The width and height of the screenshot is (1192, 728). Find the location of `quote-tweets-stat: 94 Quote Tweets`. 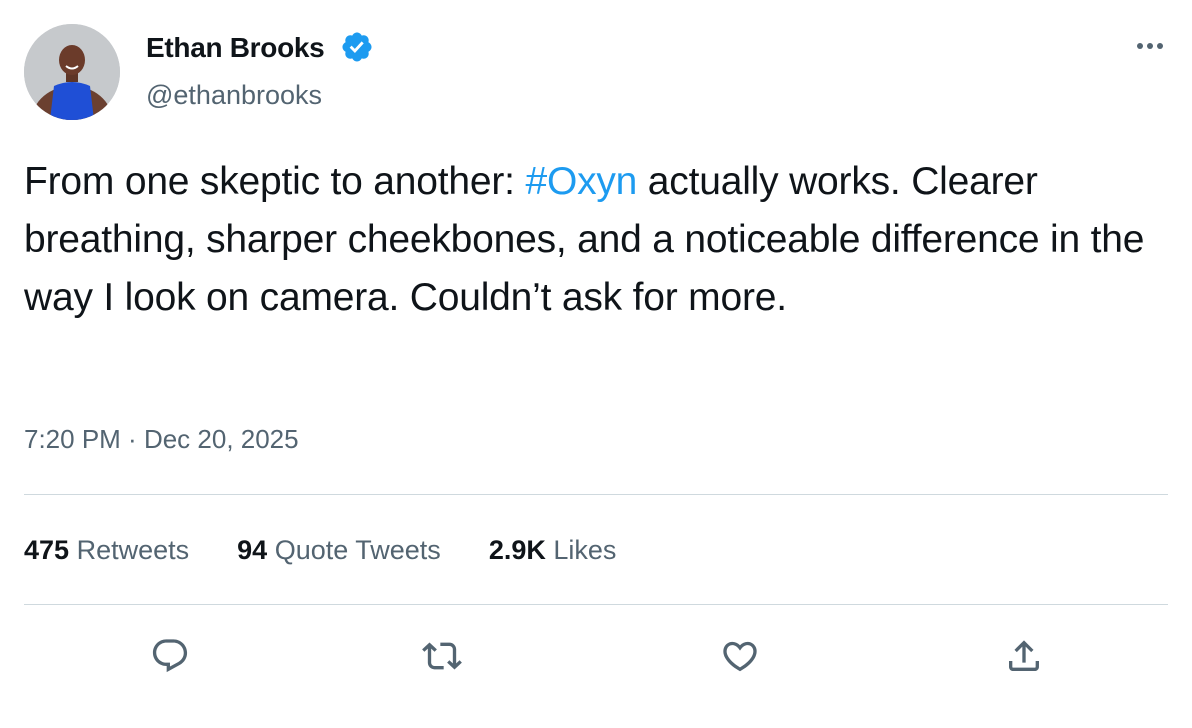

quote-tweets-stat: 94 Quote Tweets is located at coordinates (339, 550).